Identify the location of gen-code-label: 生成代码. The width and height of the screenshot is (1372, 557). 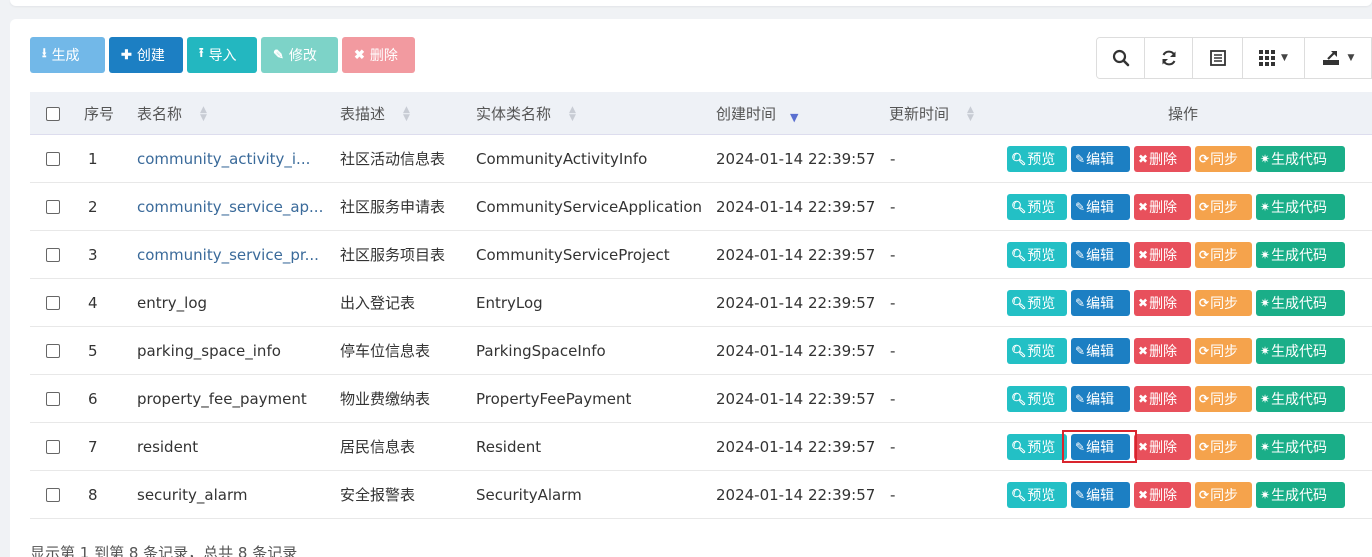
(1299, 303).